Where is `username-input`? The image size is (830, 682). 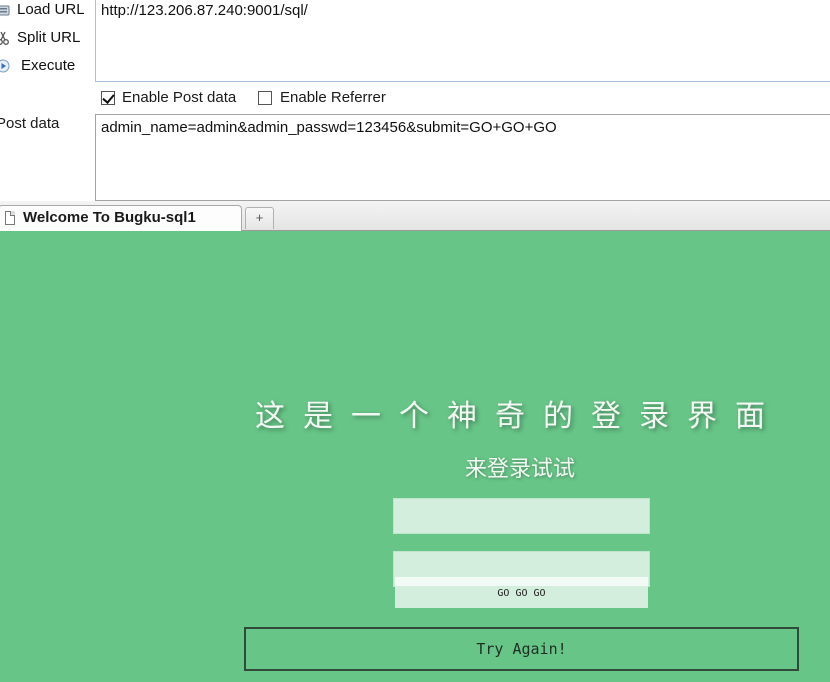
username-input is located at coordinates (521, 516).